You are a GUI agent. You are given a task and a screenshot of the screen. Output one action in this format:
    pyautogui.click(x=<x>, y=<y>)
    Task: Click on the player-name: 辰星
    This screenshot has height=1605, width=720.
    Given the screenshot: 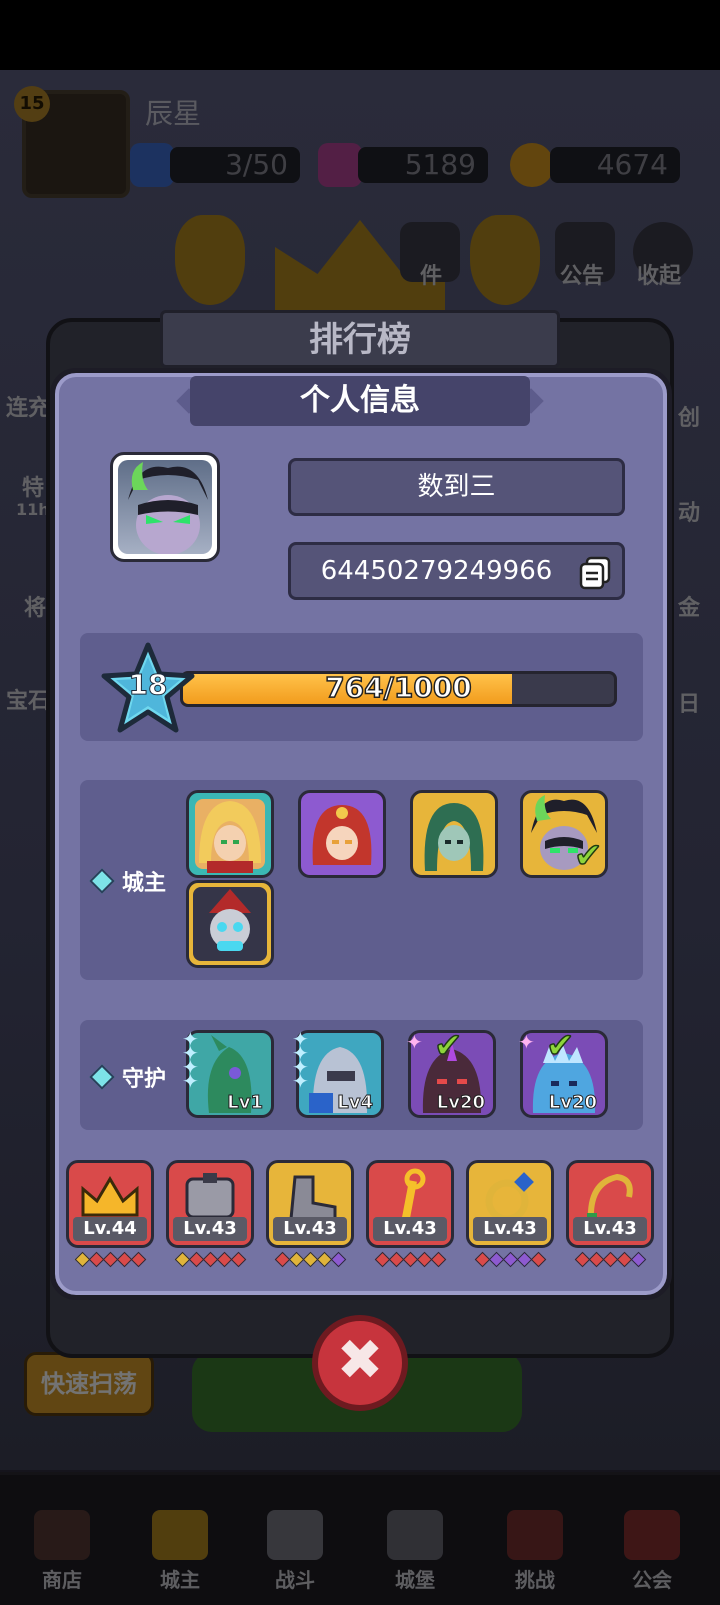 What is the action you would take?
    pyautogui.click(x=173, y=113)
    